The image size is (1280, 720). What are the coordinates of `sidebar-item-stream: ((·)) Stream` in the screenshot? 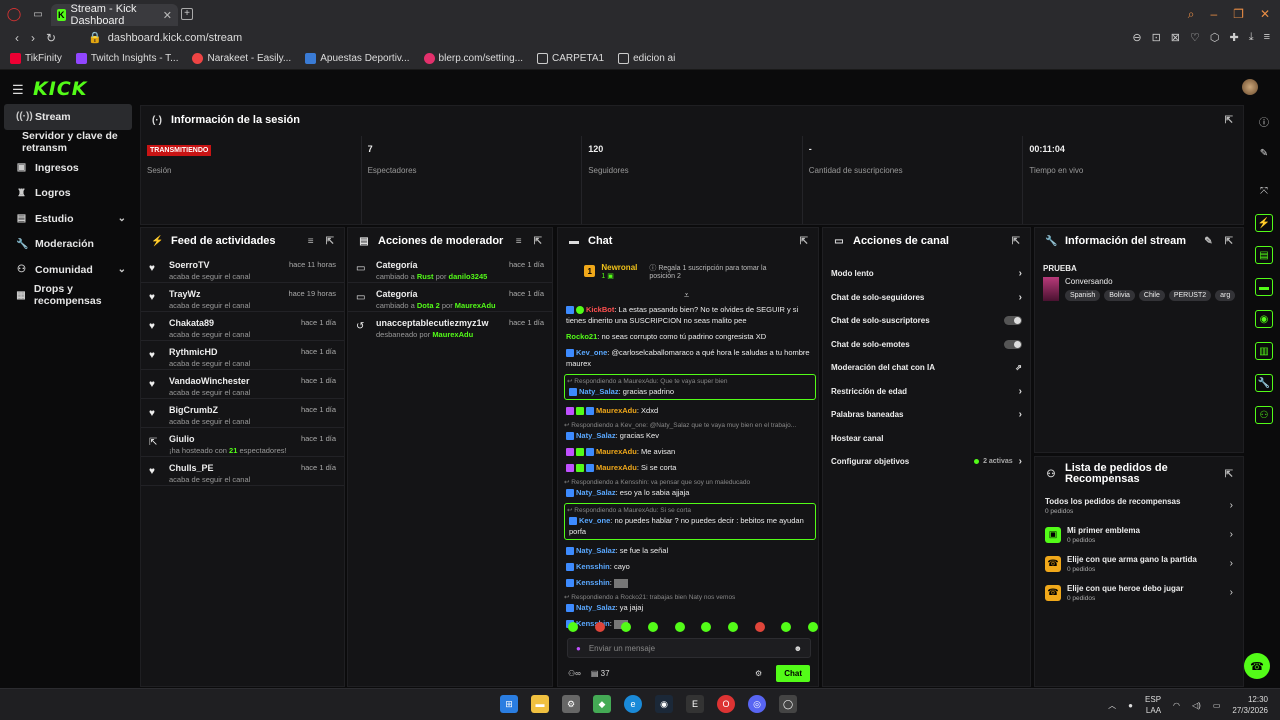 It's located at (68, 117).